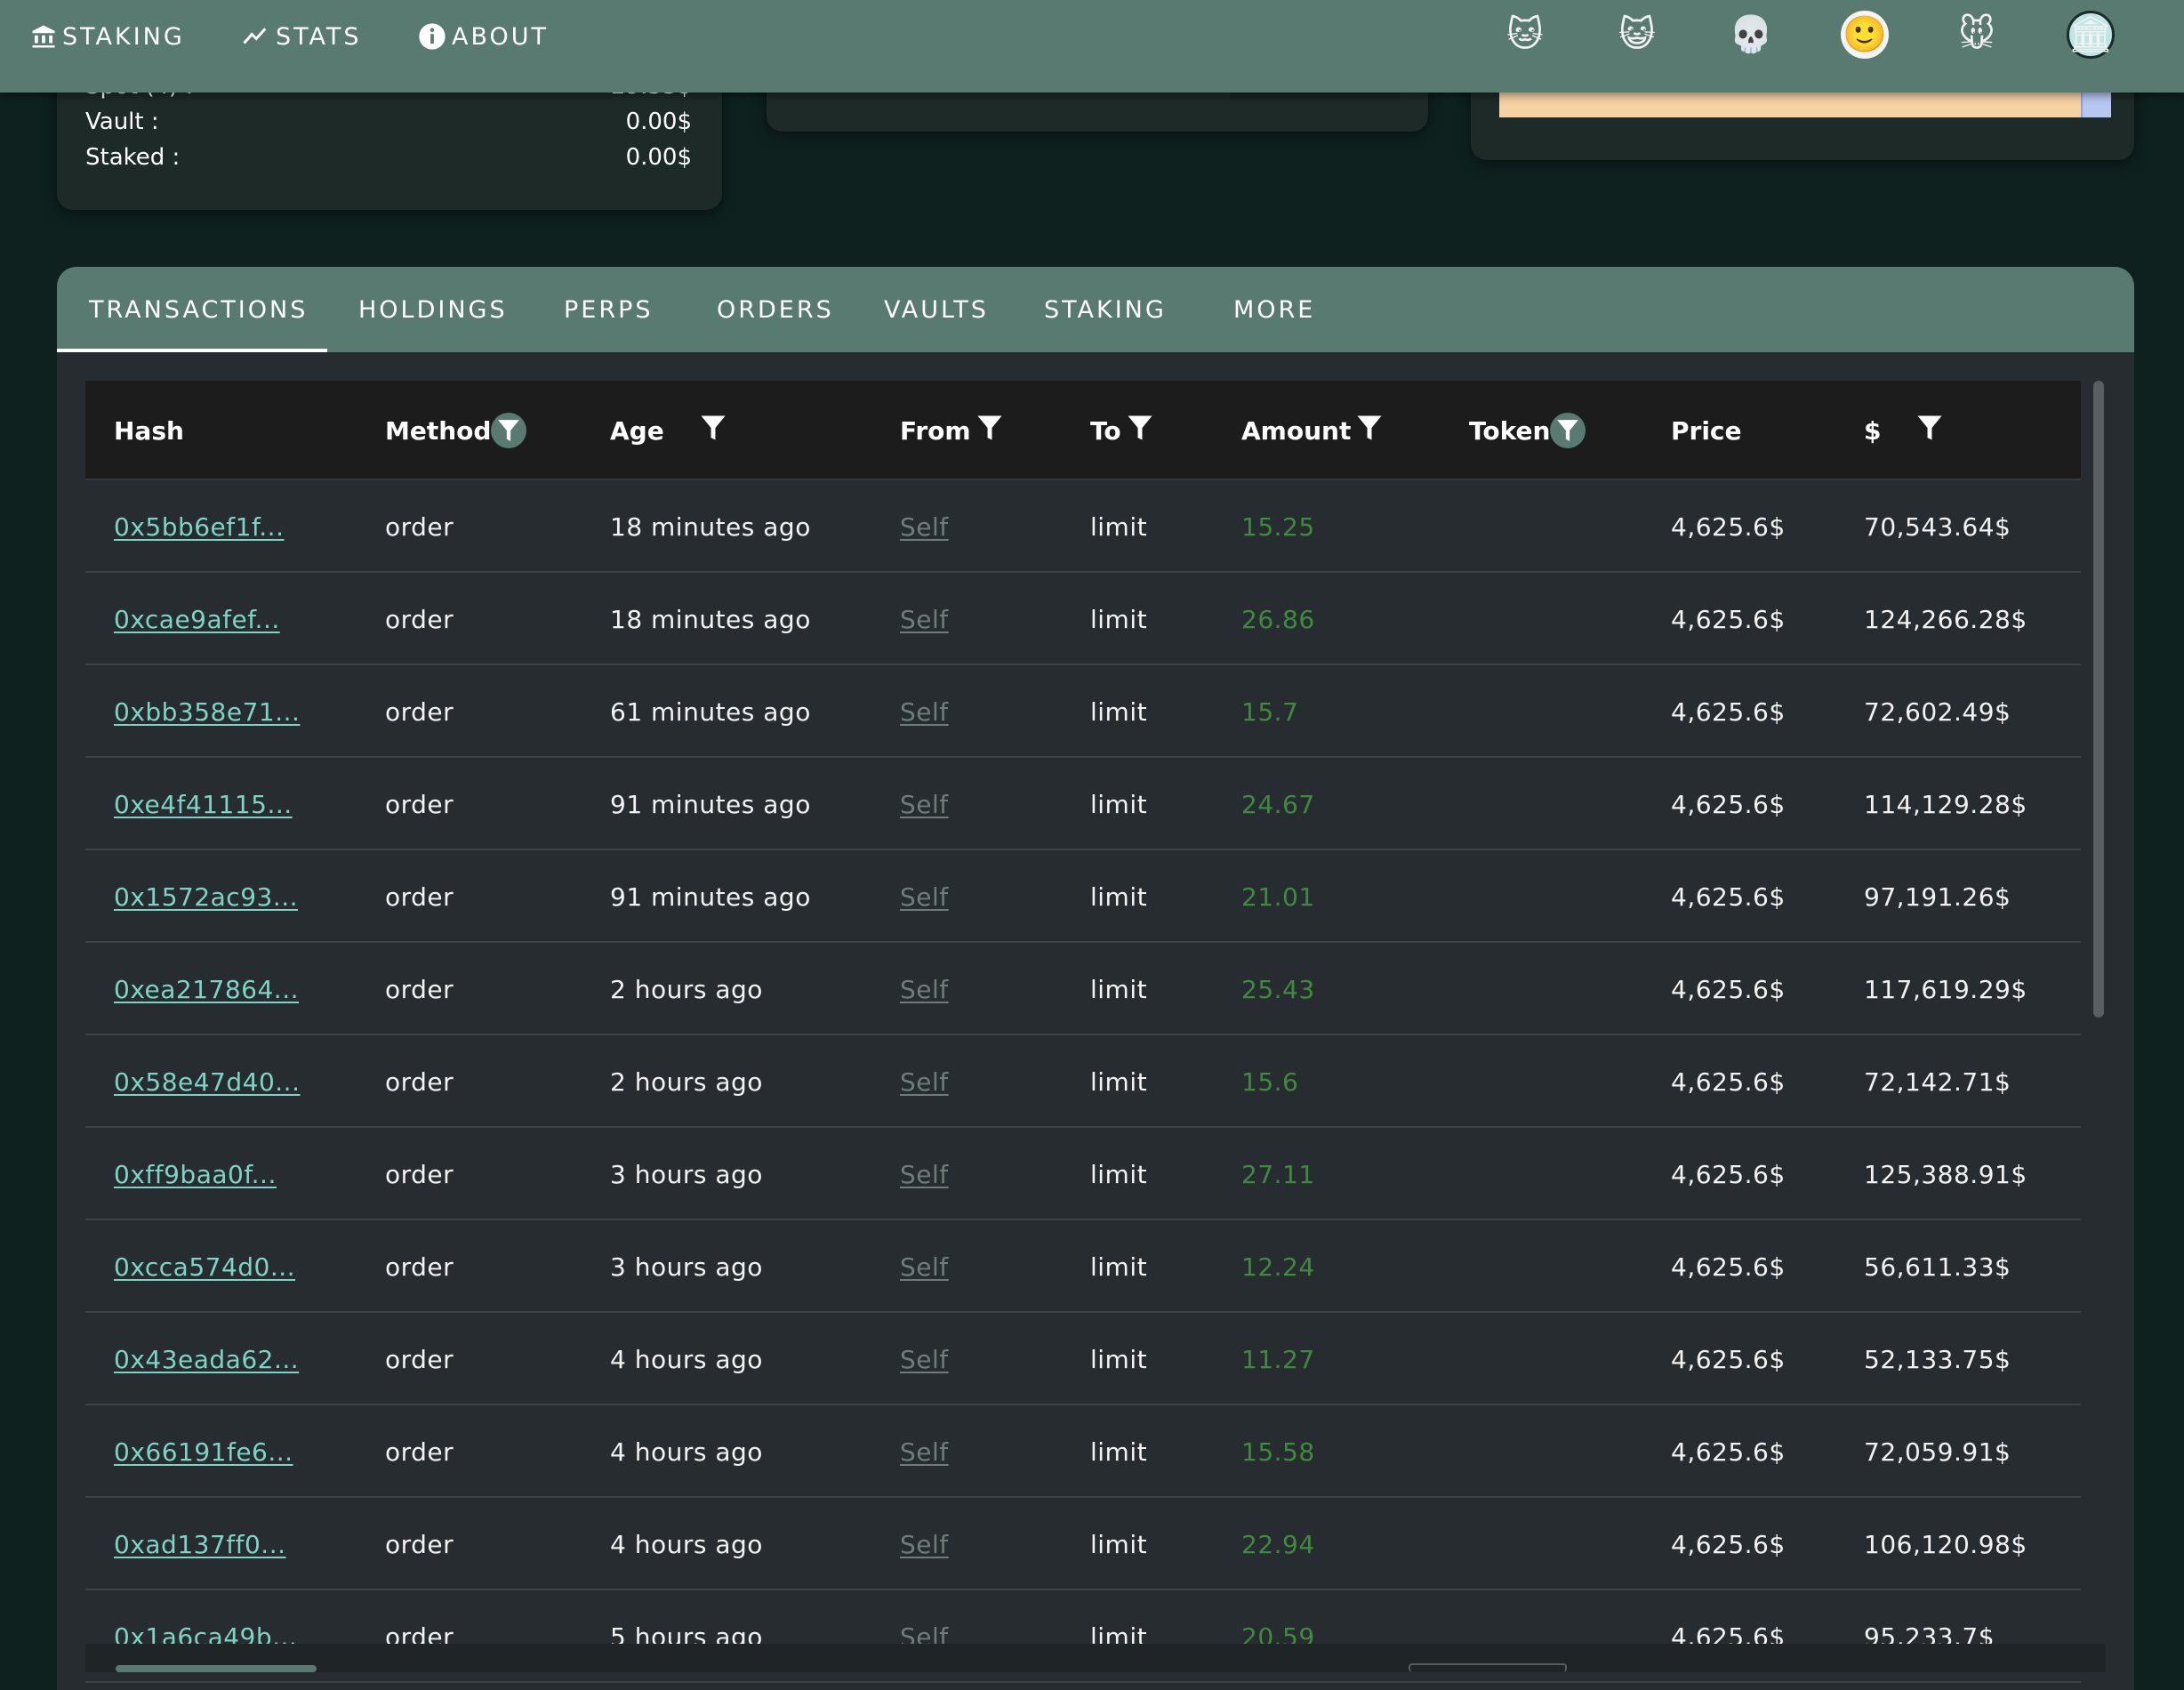 This screenshot has height=1690, width=2184. I want to click on amount-cell: 12.24, so click(1278, 1266).